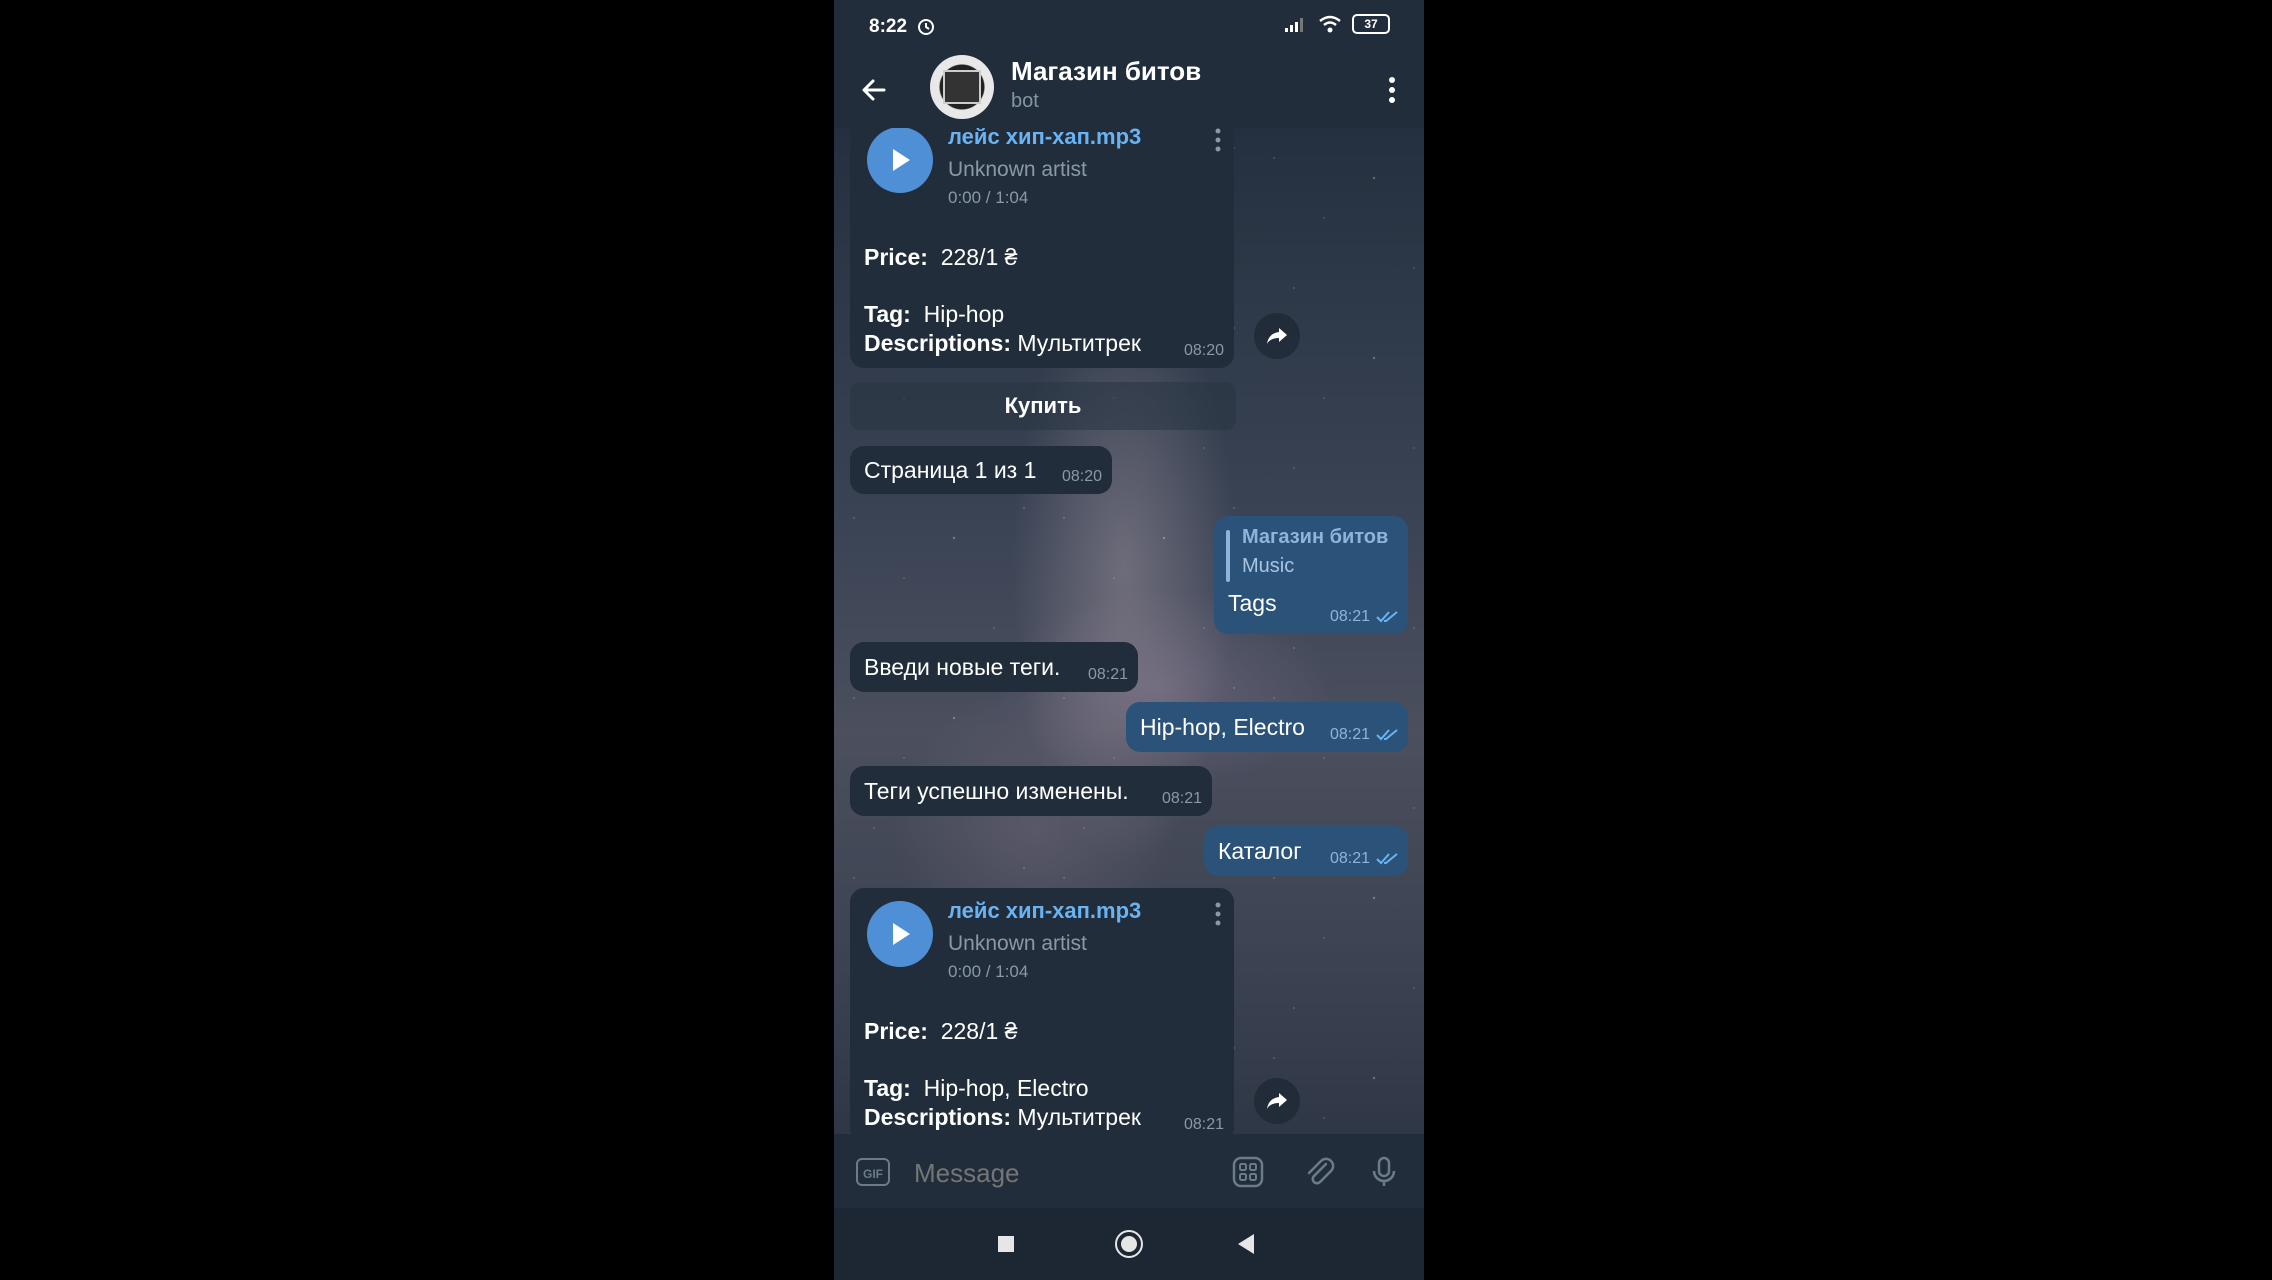  I want to click on back-arrow-icon, so click(874, 90).